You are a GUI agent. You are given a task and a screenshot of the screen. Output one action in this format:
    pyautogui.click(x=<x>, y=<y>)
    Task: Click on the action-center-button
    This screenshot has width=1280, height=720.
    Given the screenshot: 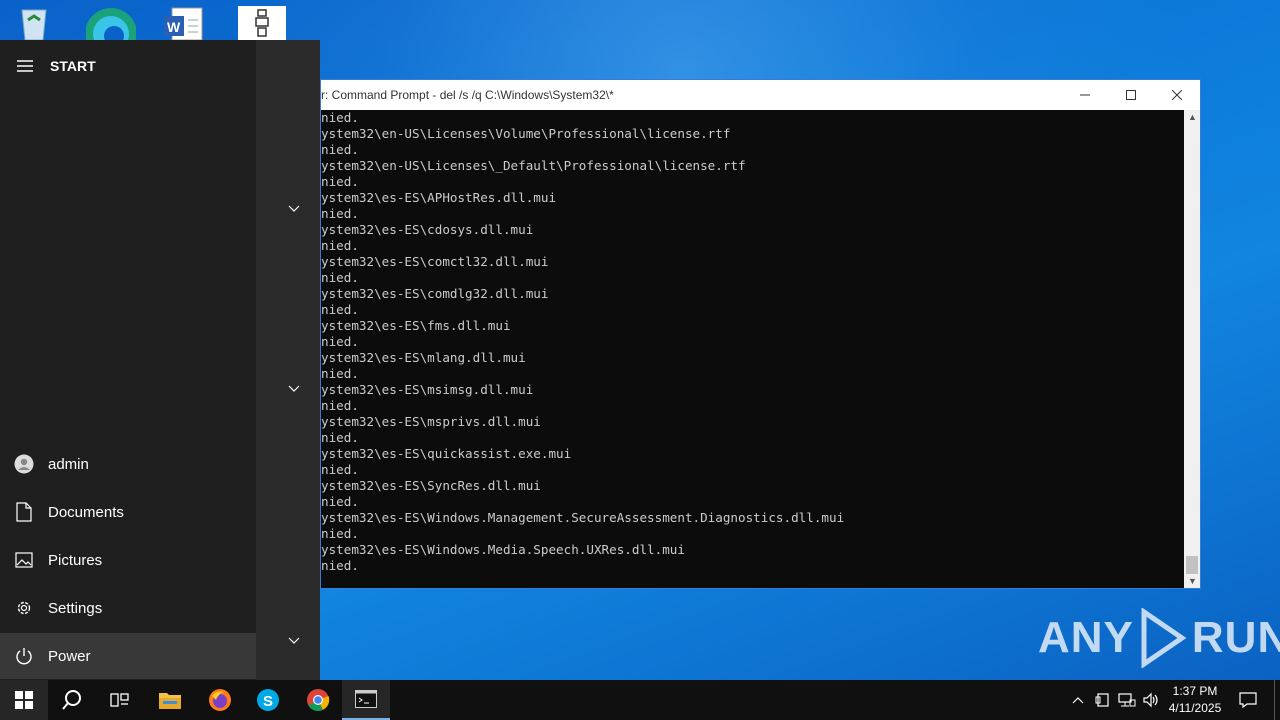 What is the action you would take?
    pyautogui.click(x=1248, y=700)
    